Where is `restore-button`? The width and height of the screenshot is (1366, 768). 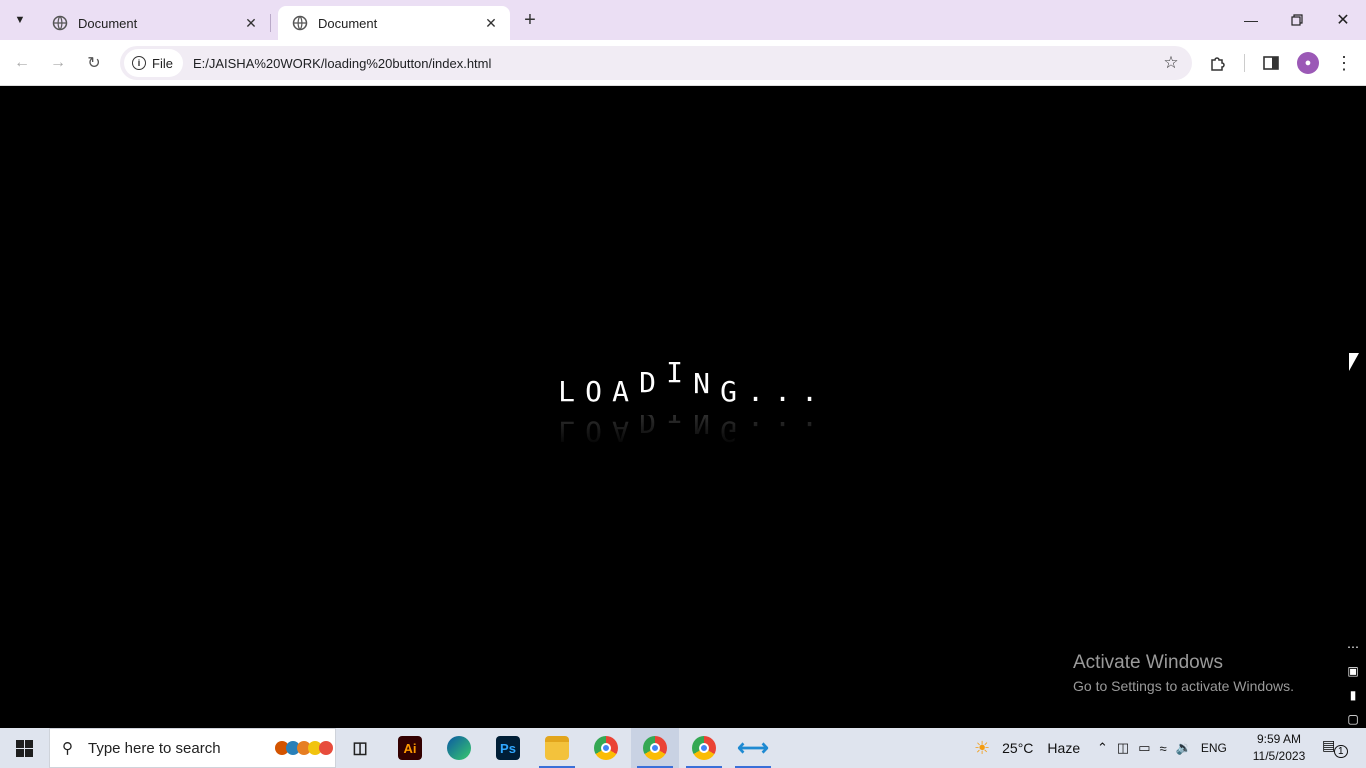 restore-button is located at coordinates (1297, 20).